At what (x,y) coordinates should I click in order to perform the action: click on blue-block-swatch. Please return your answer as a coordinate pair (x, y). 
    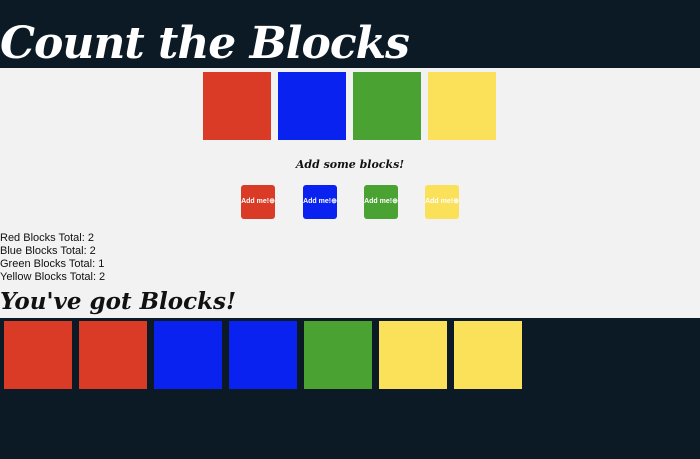
    Looking at the image, I should click on (312, 106).